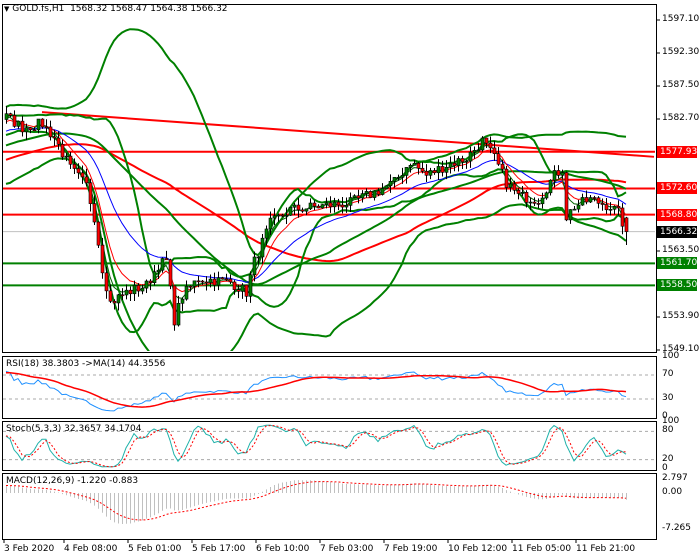  I want to click on price-tick-label: 1582.70, so click(681, 118).